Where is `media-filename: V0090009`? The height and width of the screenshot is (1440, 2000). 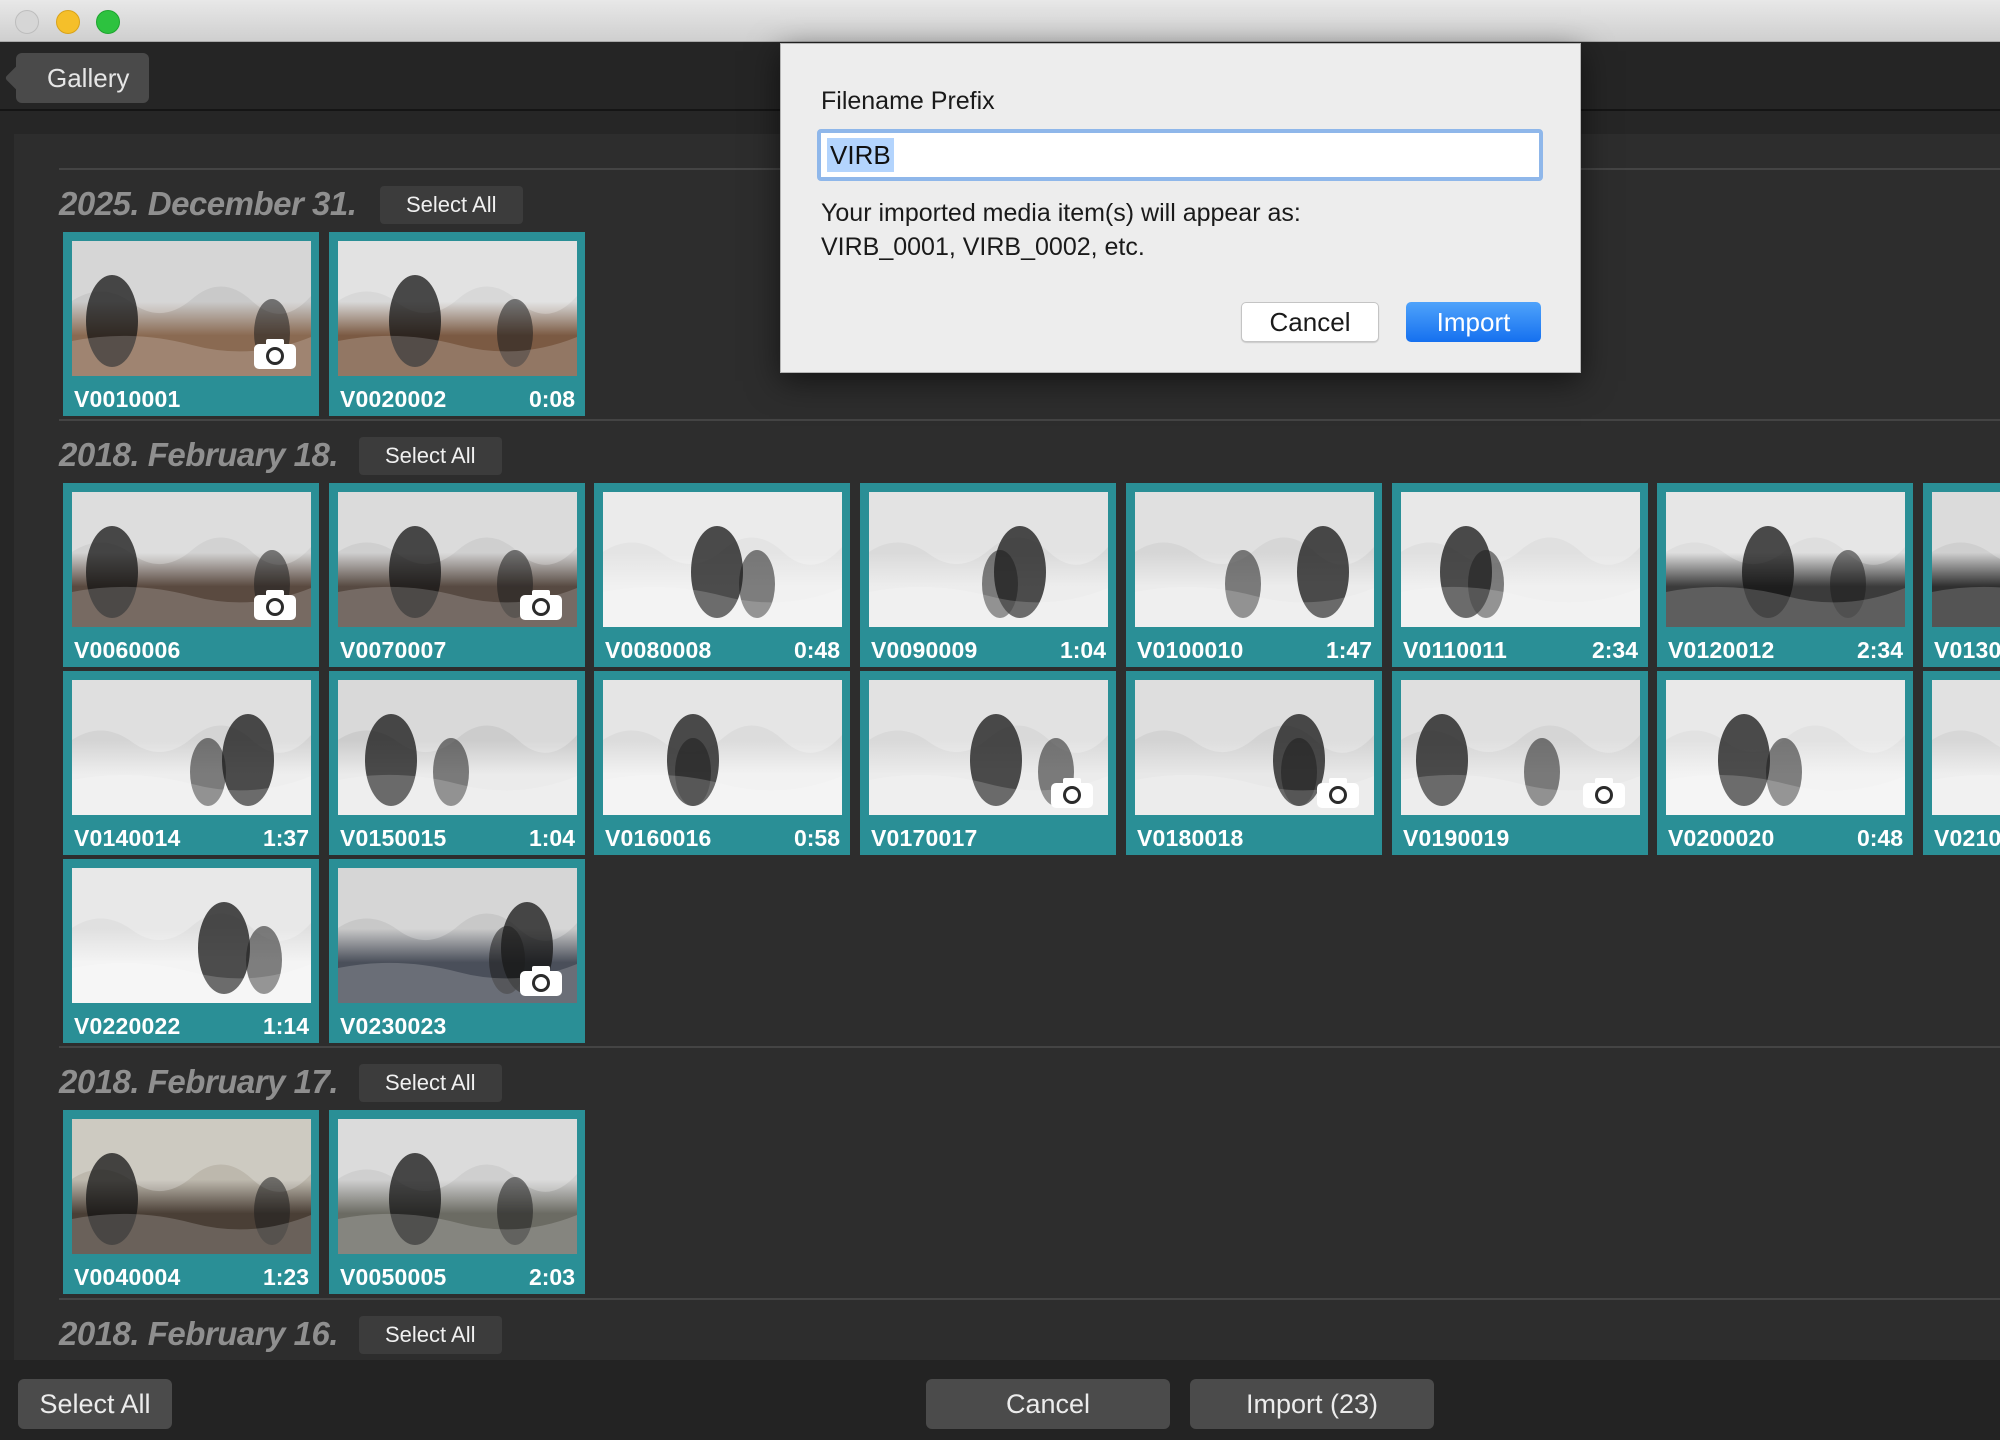 media-filename: V0090009 is located at coordinates (924, 650).